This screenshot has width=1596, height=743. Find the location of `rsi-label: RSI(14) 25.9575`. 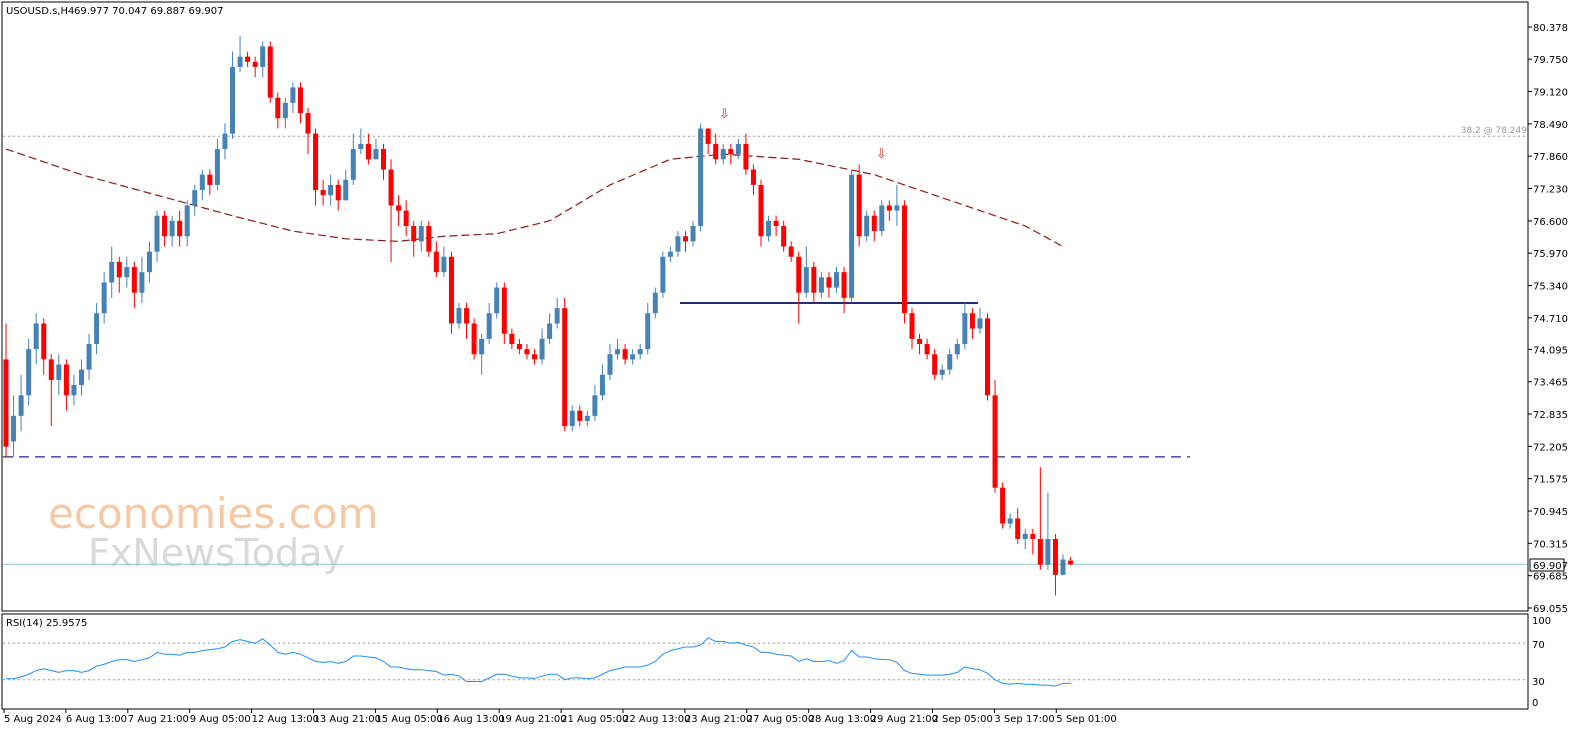

rsi-label: RSI(14) 25.9575 is located at coordinates (46, 623).